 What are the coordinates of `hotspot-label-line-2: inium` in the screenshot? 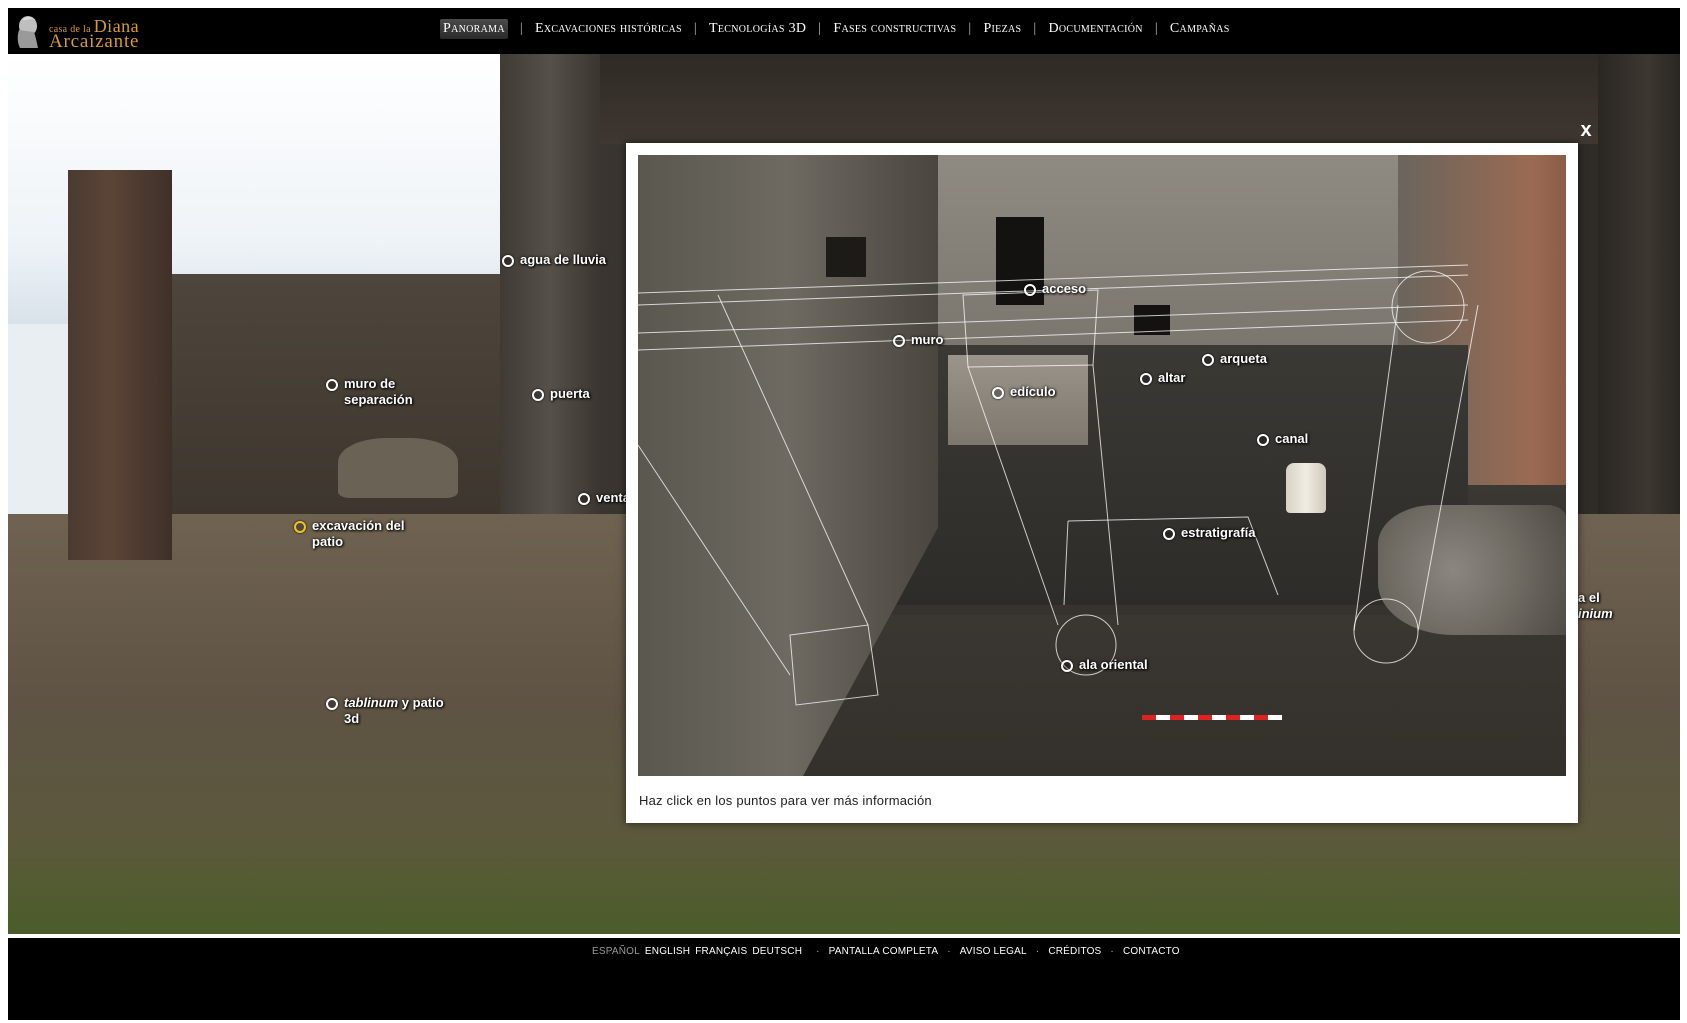 It's located at (1595, 613).